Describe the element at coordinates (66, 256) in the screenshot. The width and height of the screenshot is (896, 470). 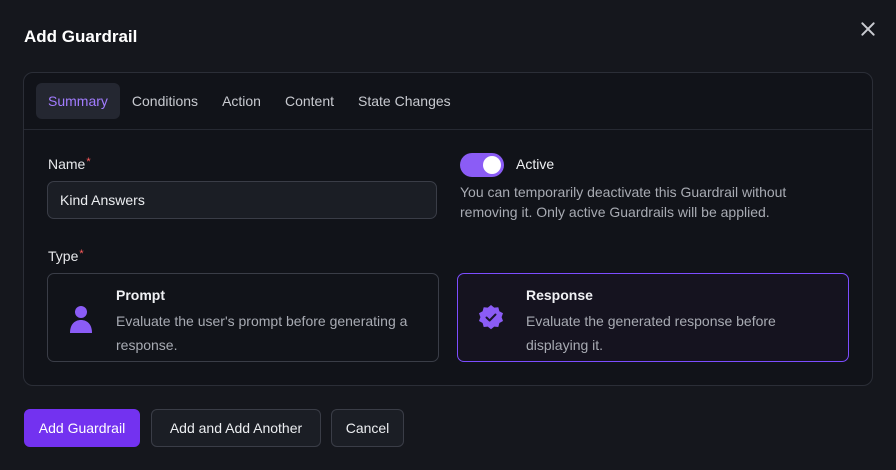
I see `type-label: Type*` at that location.